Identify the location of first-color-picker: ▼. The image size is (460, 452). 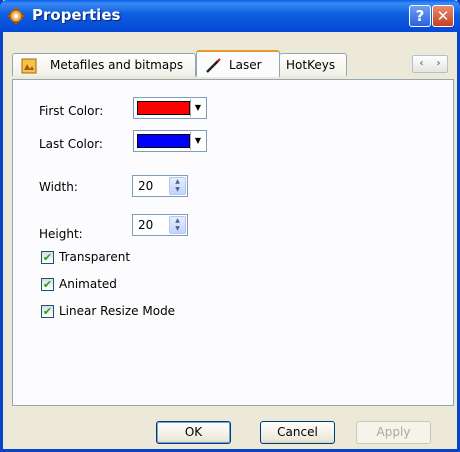
(170, 108).